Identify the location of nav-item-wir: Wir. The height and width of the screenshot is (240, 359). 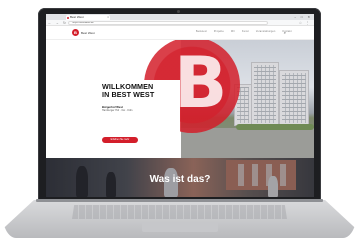
(233, 32).